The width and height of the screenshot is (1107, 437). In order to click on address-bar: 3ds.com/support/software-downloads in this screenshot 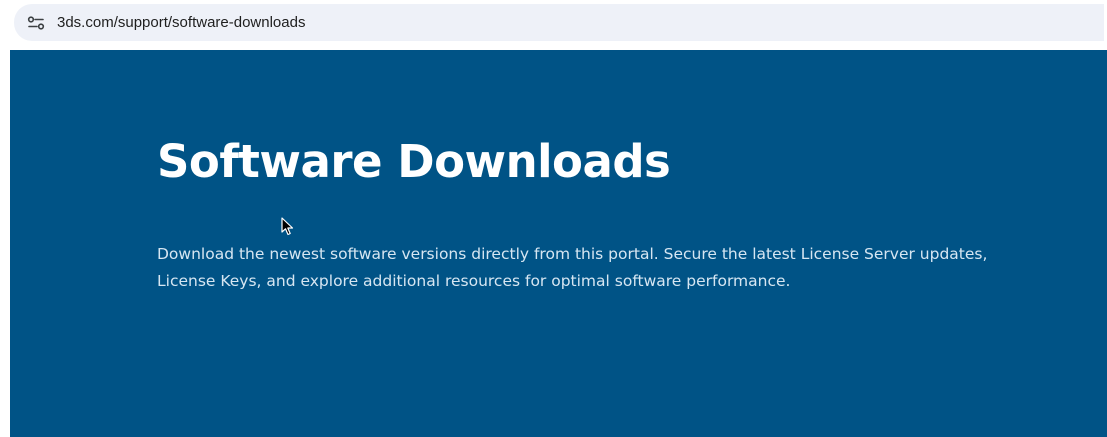, I will do `click(559, 22)`.